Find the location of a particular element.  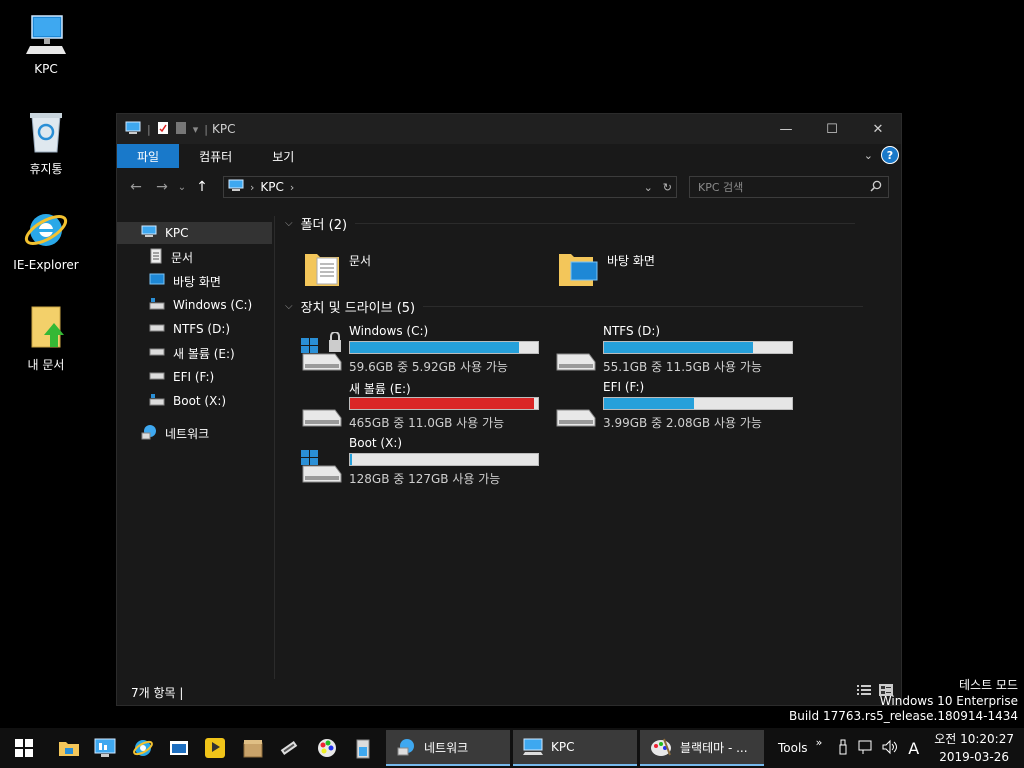

forward-button: → is located at coordinates (162, 187).